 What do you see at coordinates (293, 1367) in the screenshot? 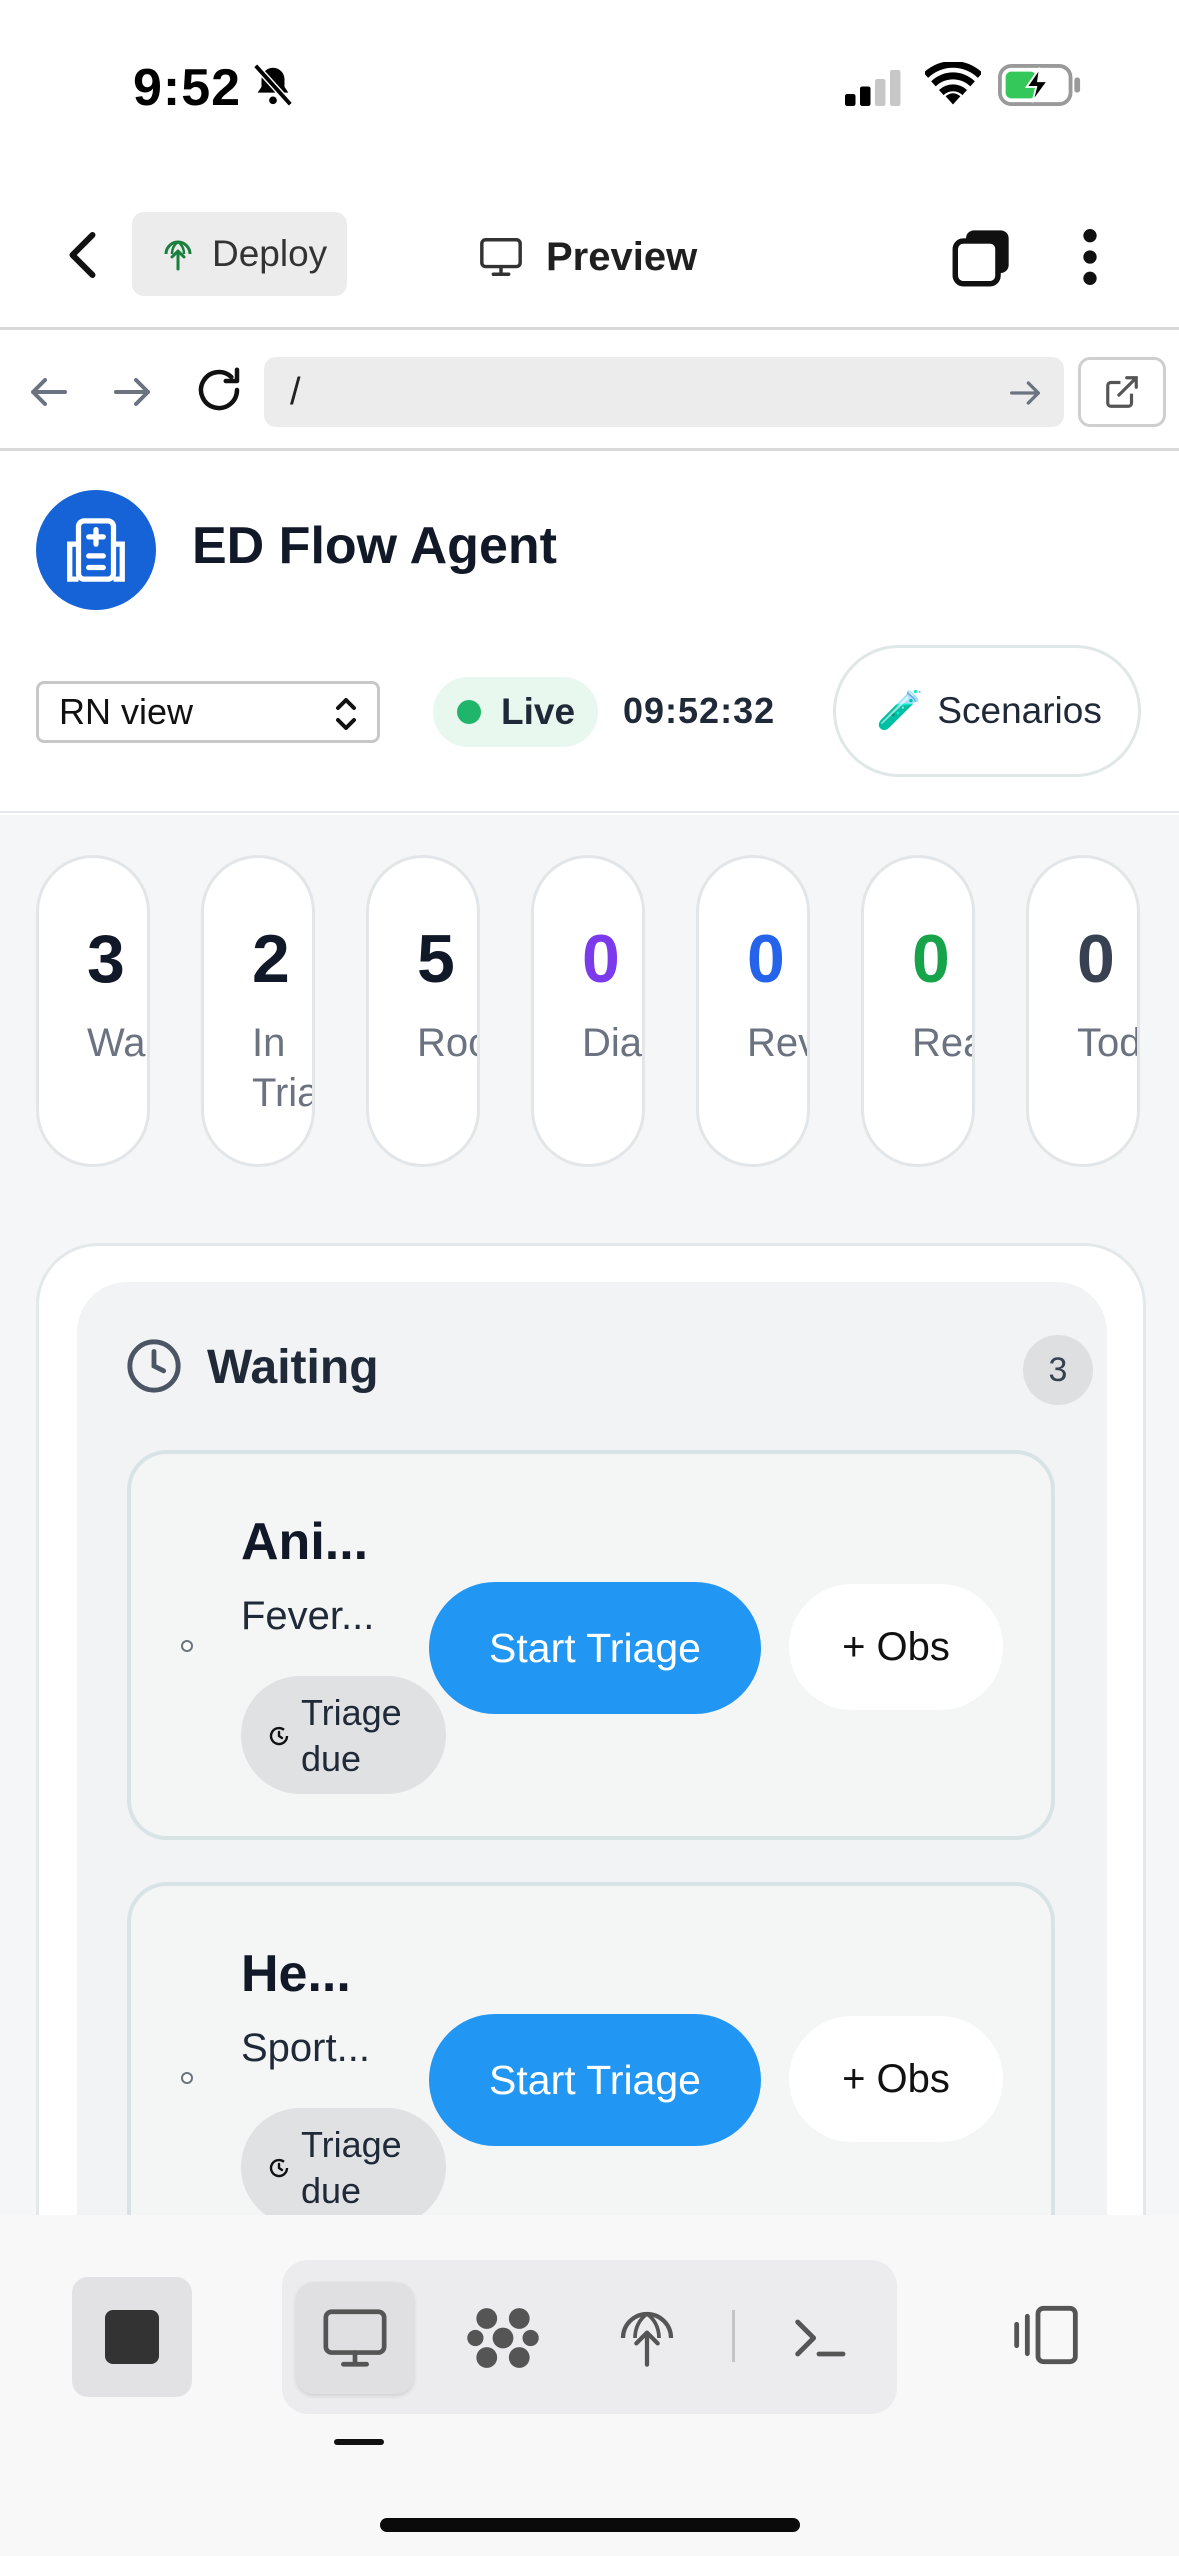
I see `column-title: Waiting` at bounding box center [293, 1367].